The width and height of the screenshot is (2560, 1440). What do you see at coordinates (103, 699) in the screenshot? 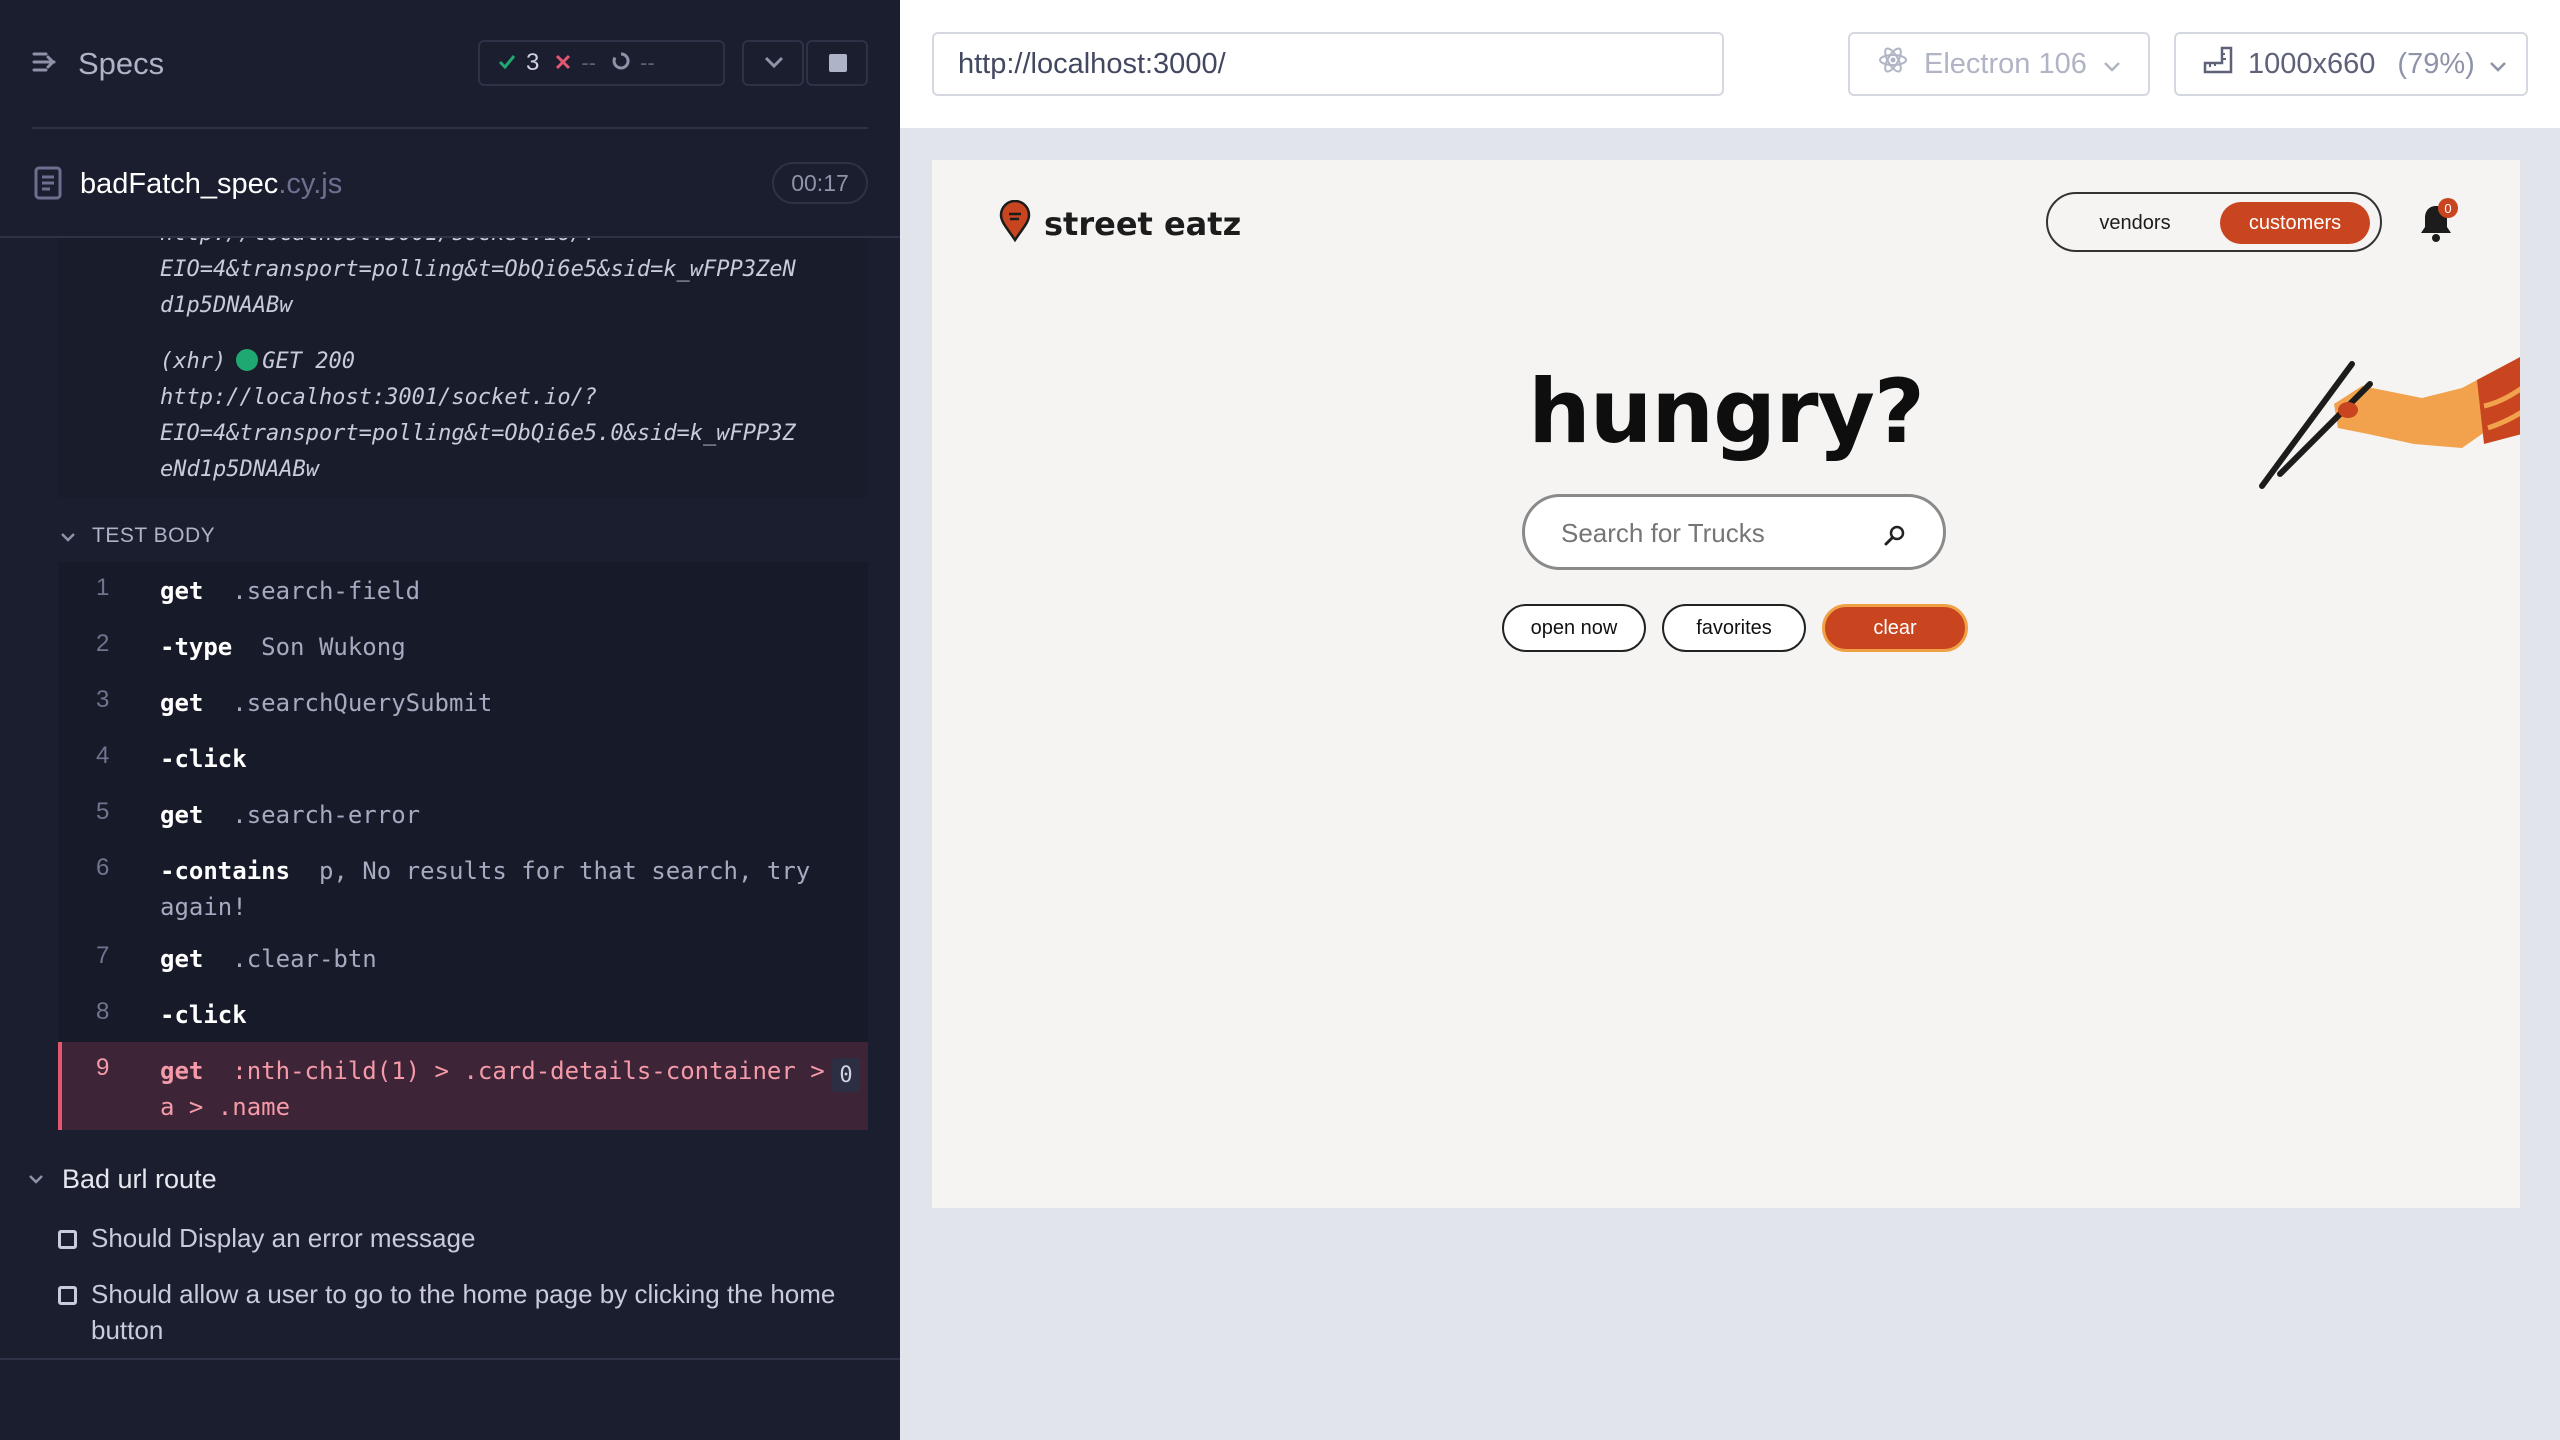
I see `command-number: 3` at bounding box center [103, 699].